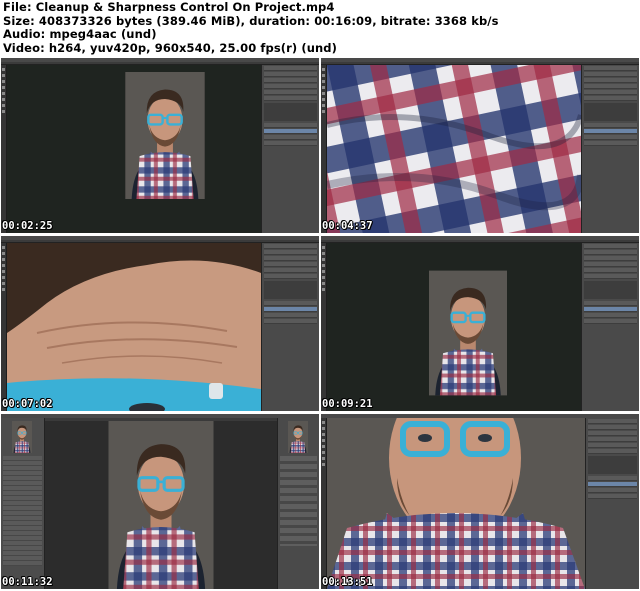 This screenshot has width=640, height=591. Describe the element at coordinates (160, 421) in the screenshot. I see `app-menubar` at that location.